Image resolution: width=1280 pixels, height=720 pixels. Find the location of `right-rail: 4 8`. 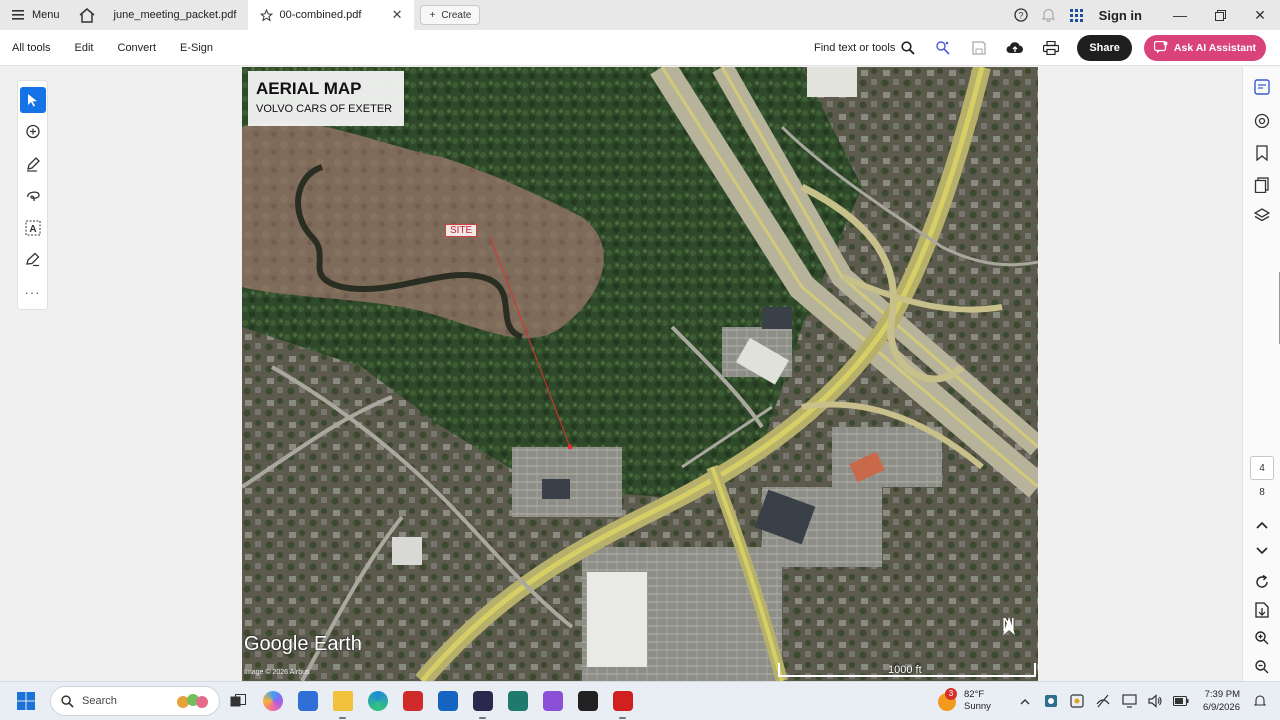

right-rail: 4 8 is located at coordinates (1261, 374).